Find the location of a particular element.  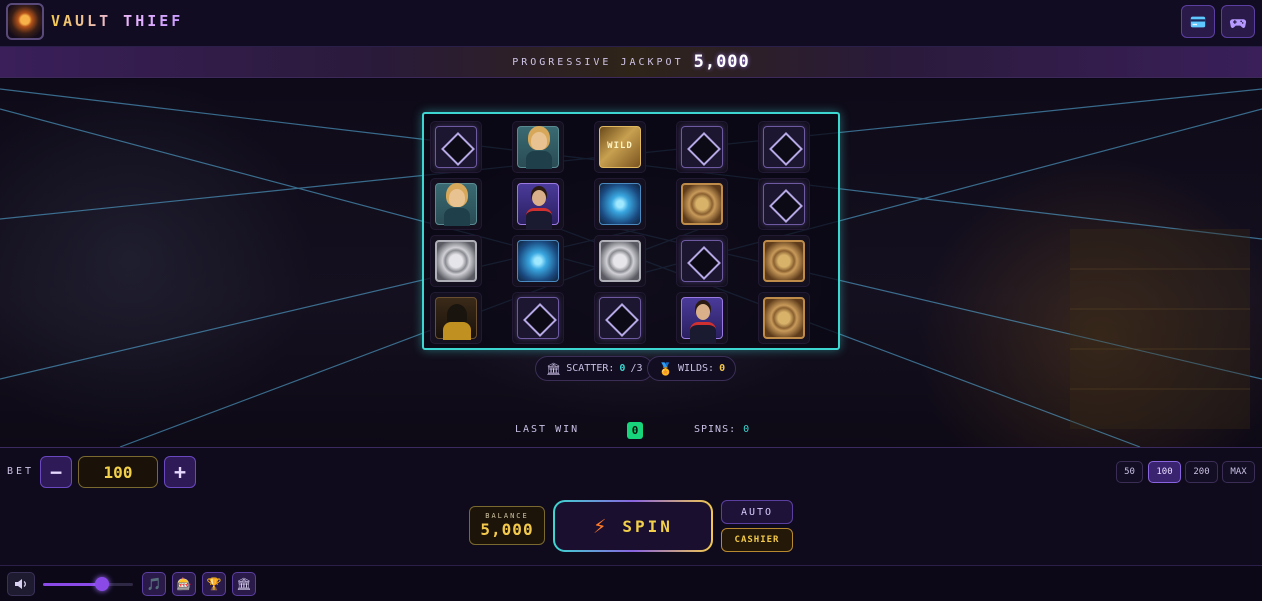

bet-preset-50: 50 is located at coordinates (1129, 472).